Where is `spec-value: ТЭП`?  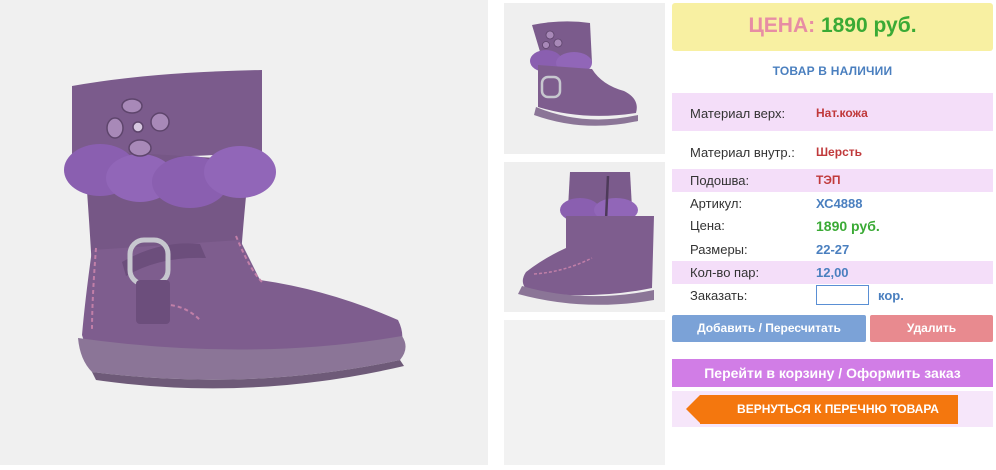
spec-value: ТЭП is located at coordinates (828, 180).